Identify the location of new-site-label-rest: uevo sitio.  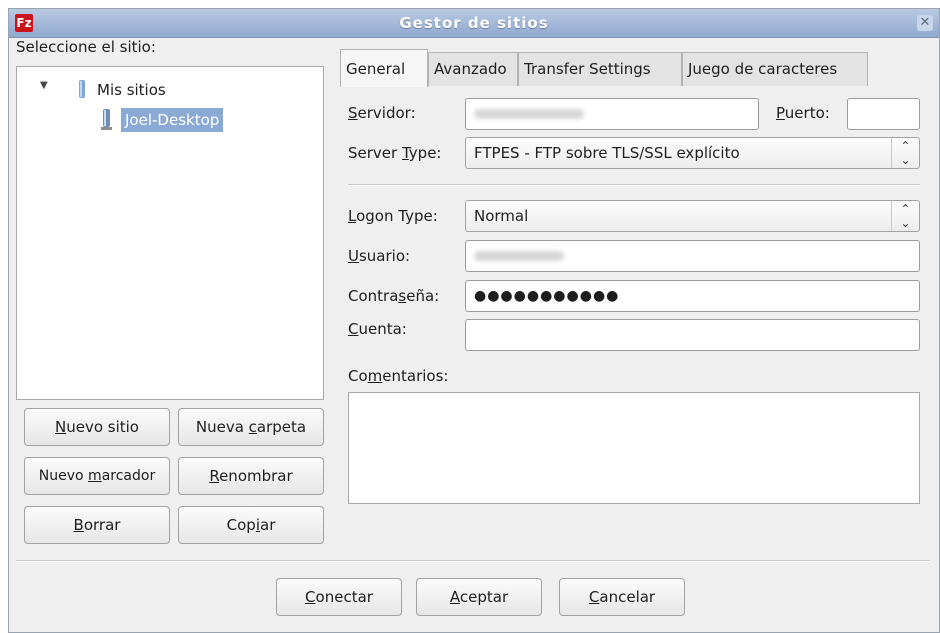
(102, 427).